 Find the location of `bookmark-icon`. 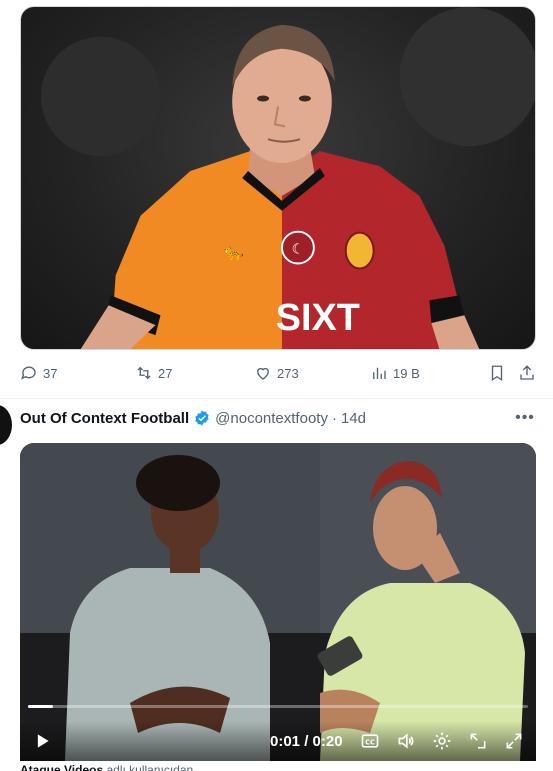

bookmark-icon is located at coordinates (497, 373).